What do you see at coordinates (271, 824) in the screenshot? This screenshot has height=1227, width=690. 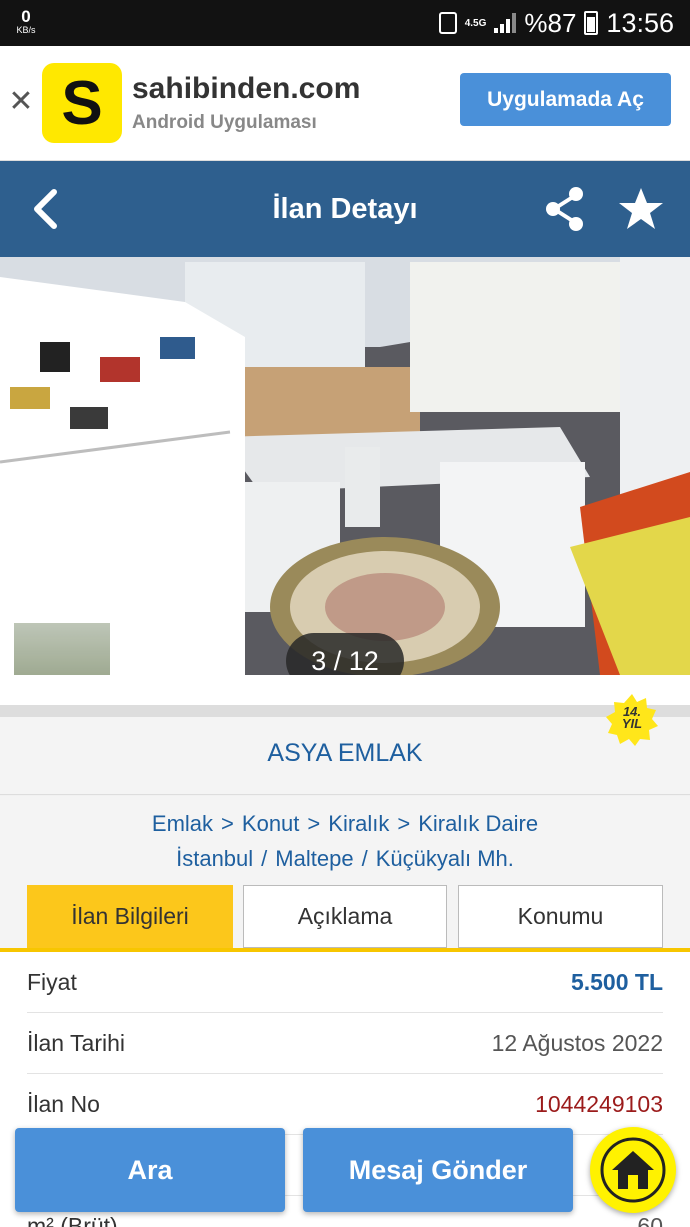 I see `breadcrumb-link: Konut` at bounding box center [271, 824].